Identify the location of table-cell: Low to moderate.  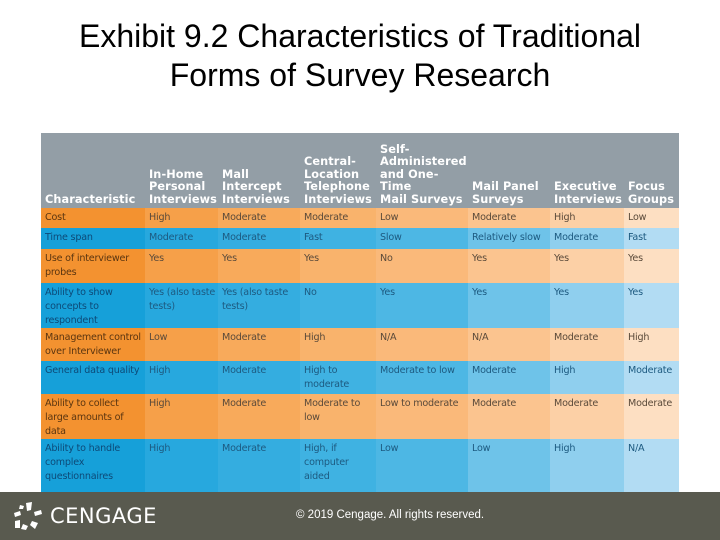
(422, 416).